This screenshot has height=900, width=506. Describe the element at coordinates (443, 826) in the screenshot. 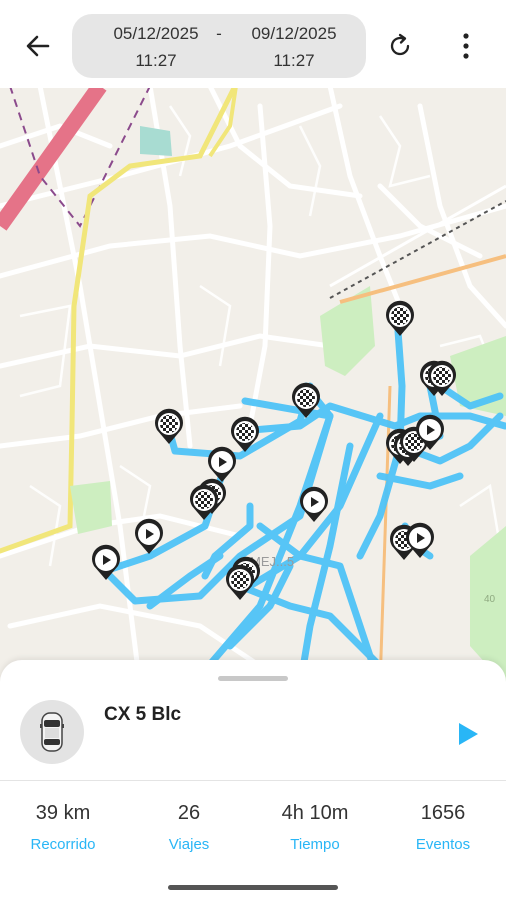

I see `stat-events: 1656 Eventos` at that location.